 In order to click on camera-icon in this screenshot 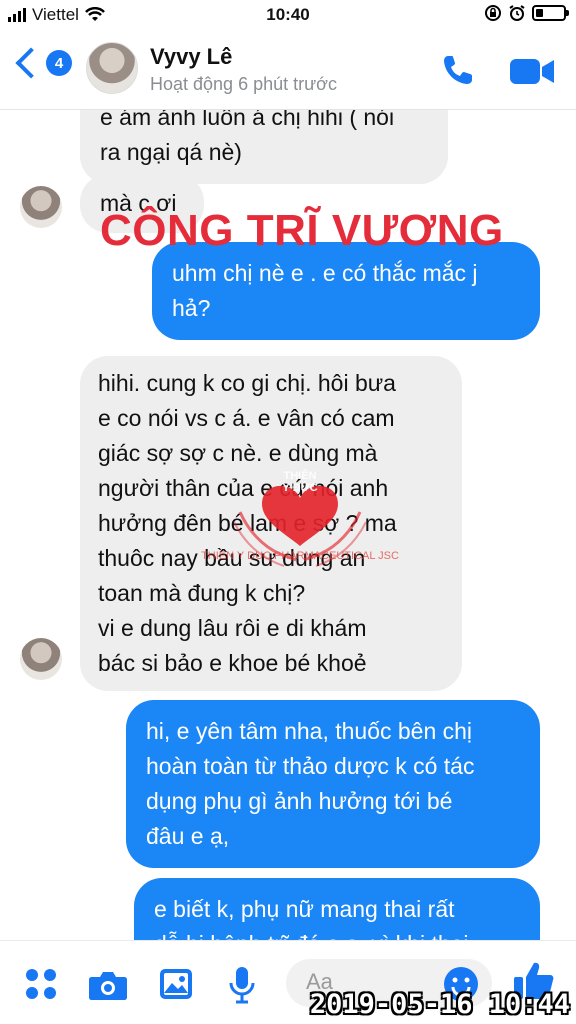, I will do `click(108, 985)`.